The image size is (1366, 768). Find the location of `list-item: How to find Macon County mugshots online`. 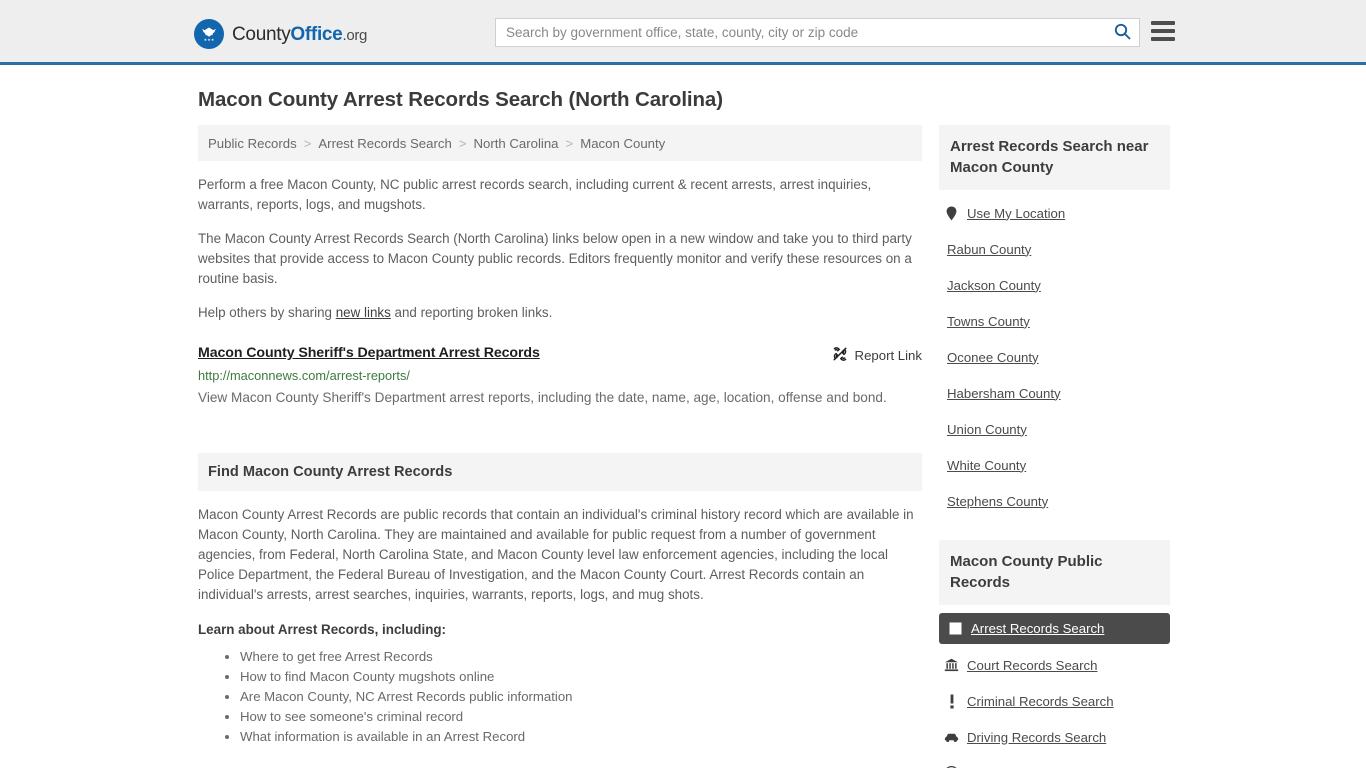

list-item: How to find Macon County mugshots online is located at coordinates (581, 677).